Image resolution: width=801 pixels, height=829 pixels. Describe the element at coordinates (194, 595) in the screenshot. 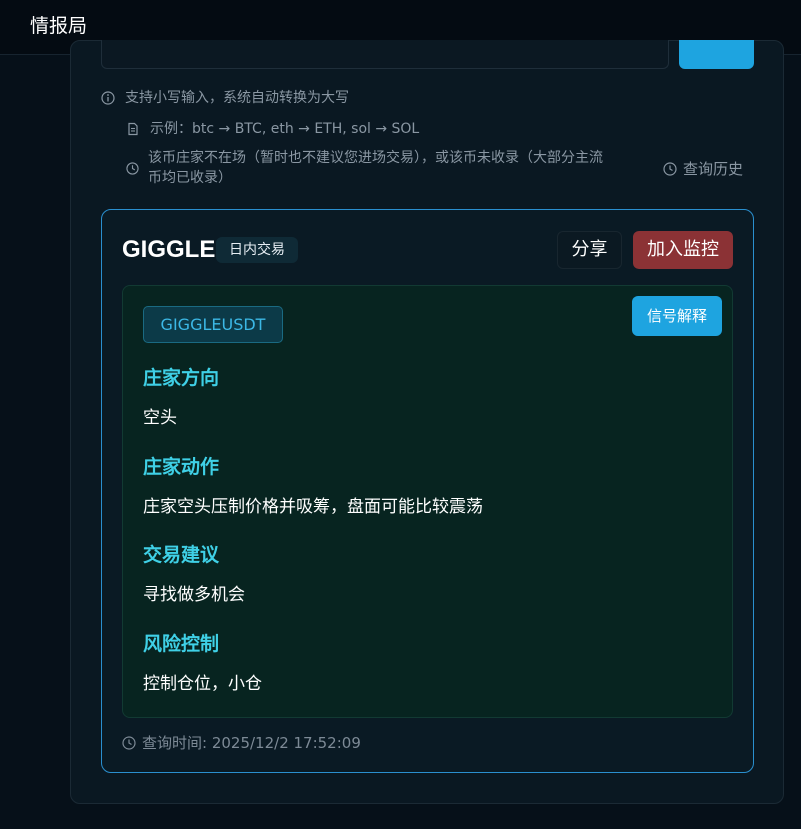

I see `advice-value: 寻找做多机会` at that location.